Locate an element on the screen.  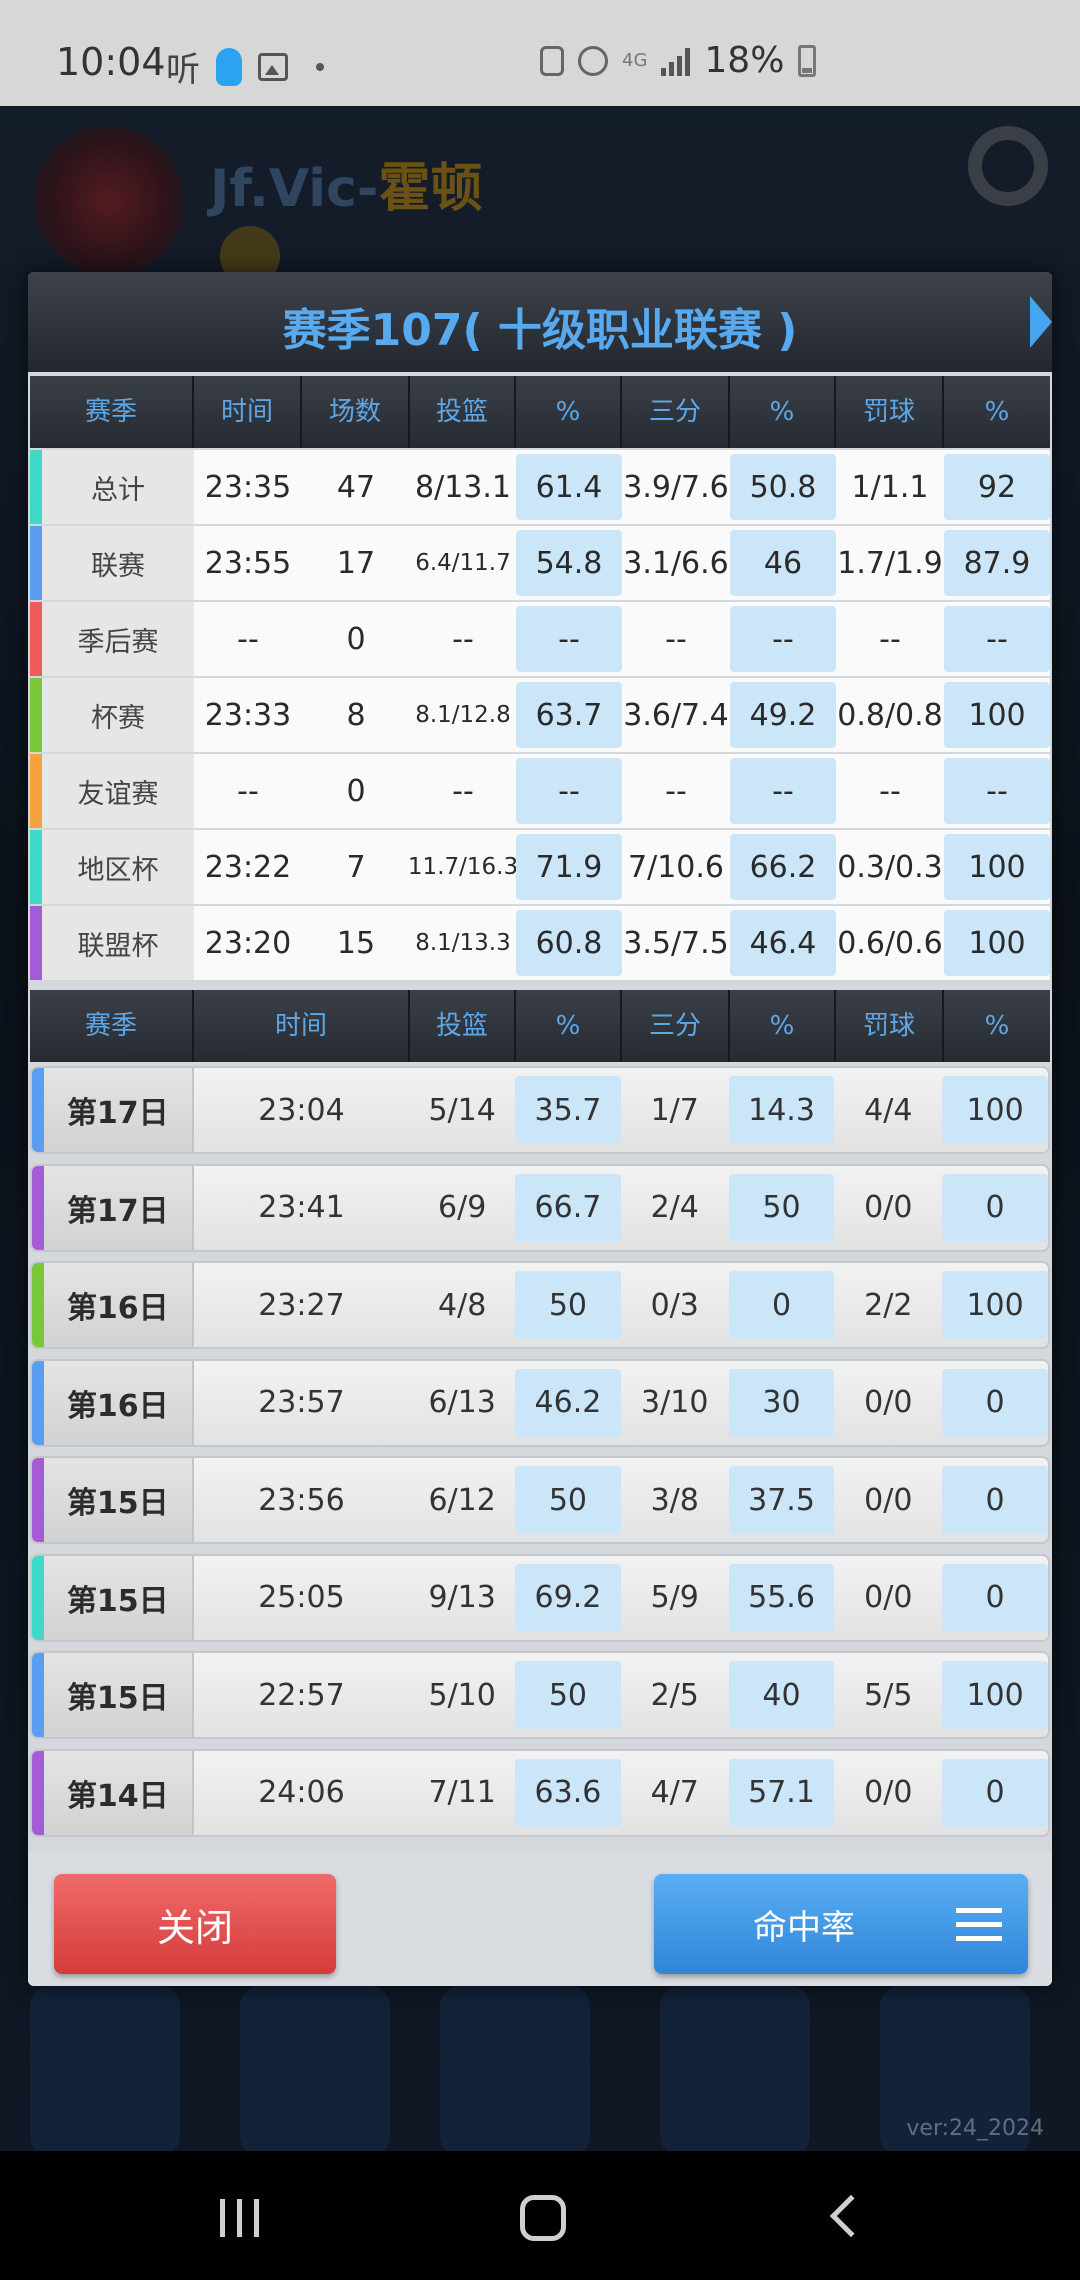
home-icon is located at coordinates (543, 2218).